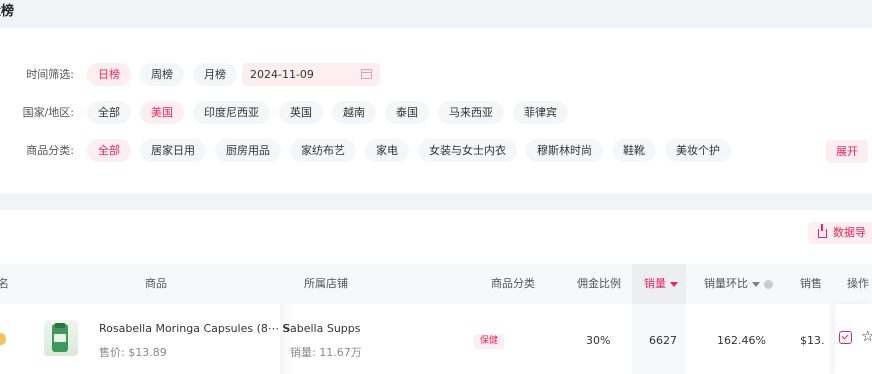  What do you see at coordinates (853, 339) in the screenshot?
I see `ops-cell: ☆` at bounding box center [853, 339].